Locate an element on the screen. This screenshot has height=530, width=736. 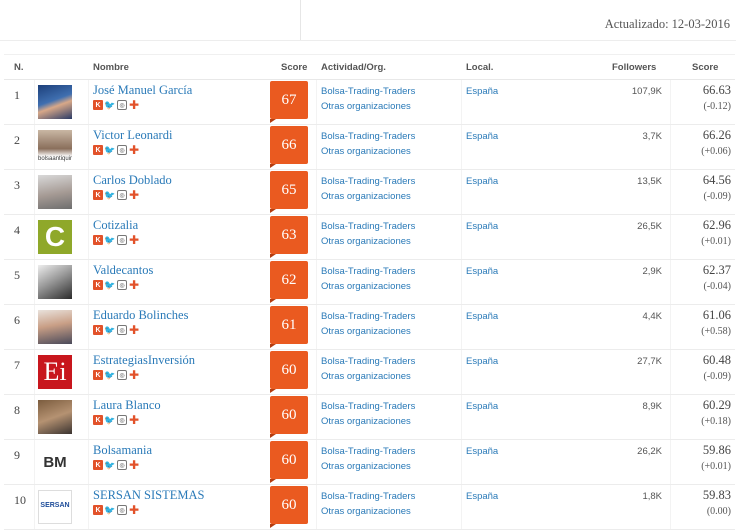
header-activity: Actividad/Org. is located at coordinates (353, 67).